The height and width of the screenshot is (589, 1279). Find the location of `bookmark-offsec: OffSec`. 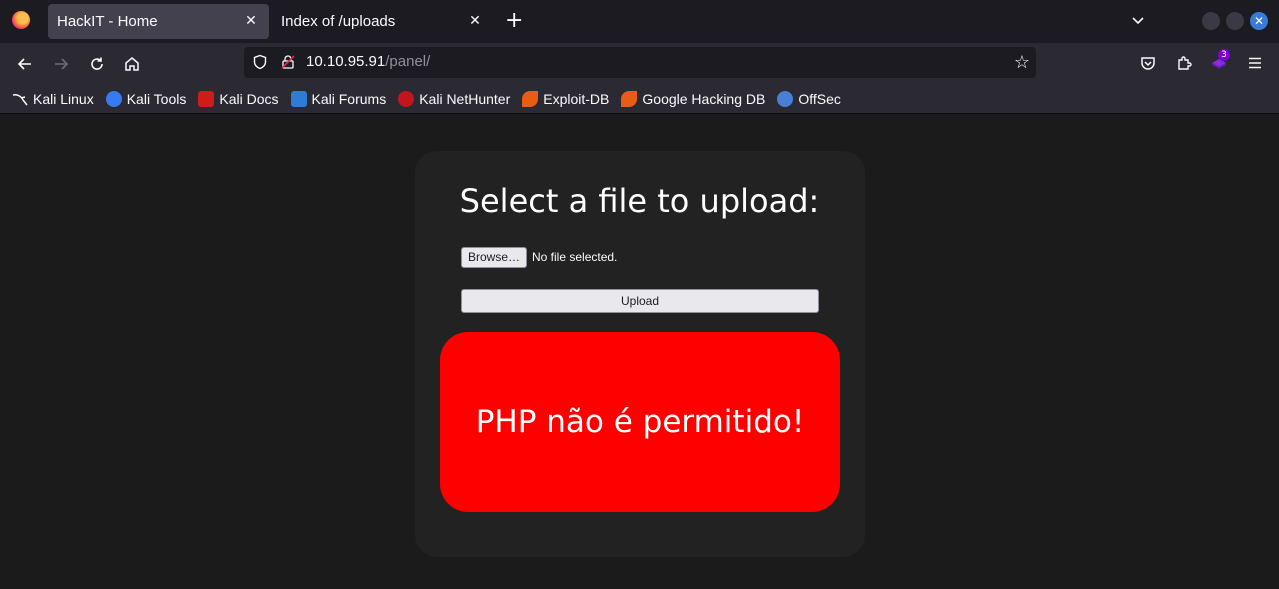

bookmark-offsec: OffSec is located at coordinates (809, 99).